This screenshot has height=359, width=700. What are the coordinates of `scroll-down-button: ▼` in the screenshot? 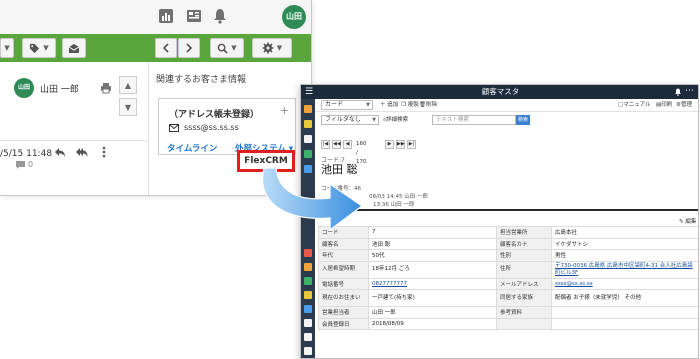 It's located at (128, 107).